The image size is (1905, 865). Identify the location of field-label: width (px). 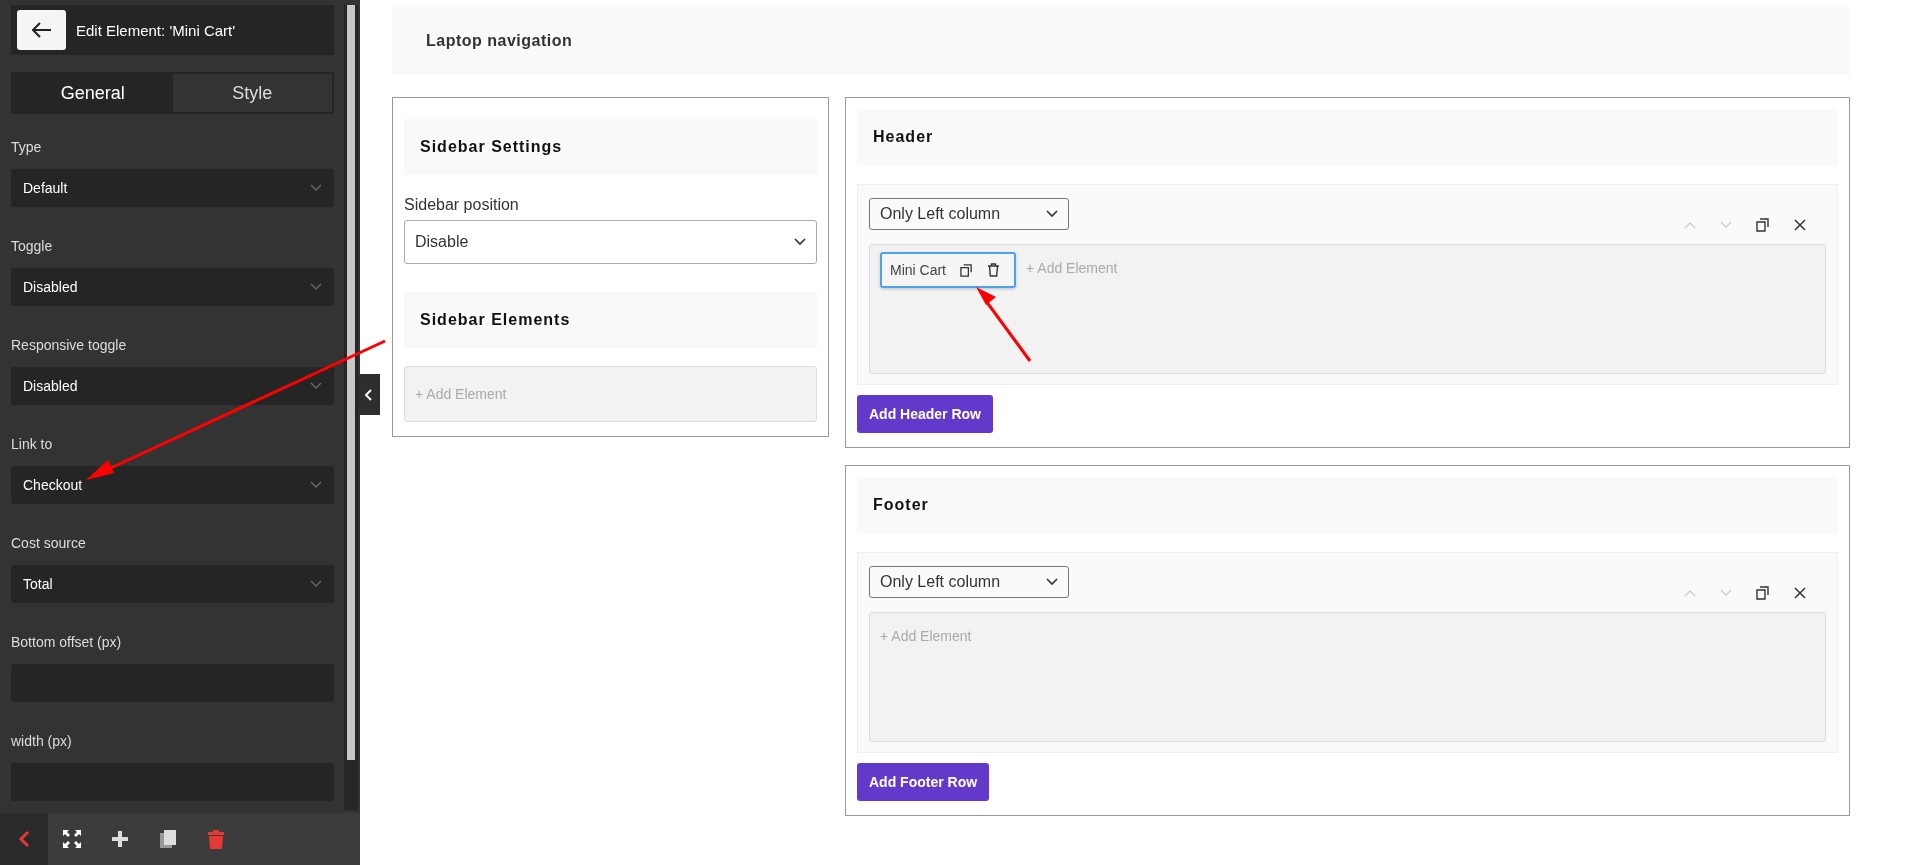
(42, 741).